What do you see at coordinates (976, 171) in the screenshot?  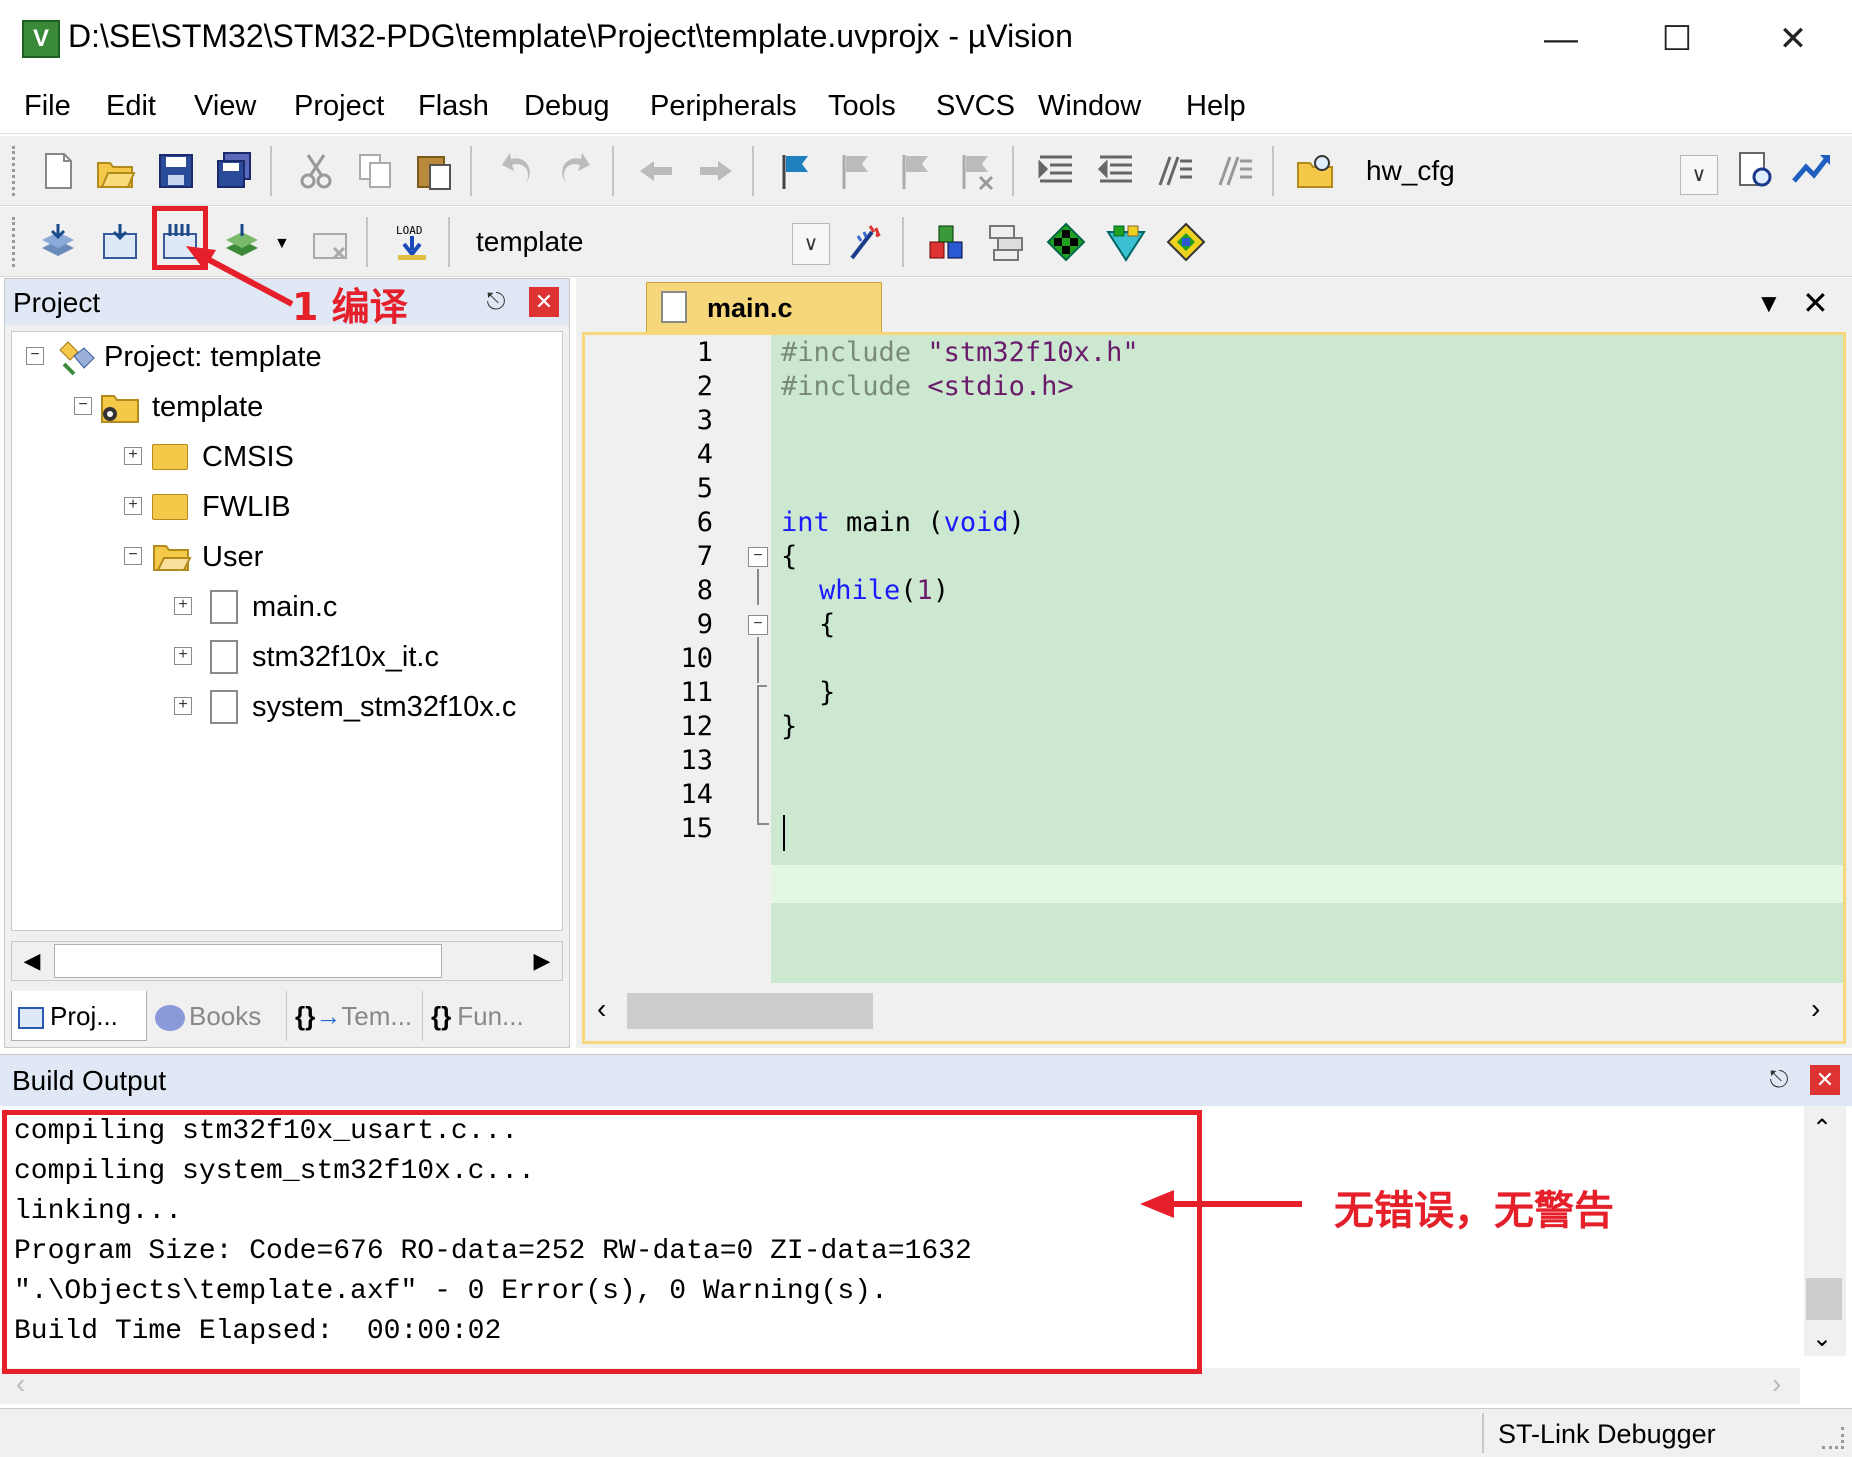 I see `clear-bookmarks-icon` at bounding box center [976, 171].